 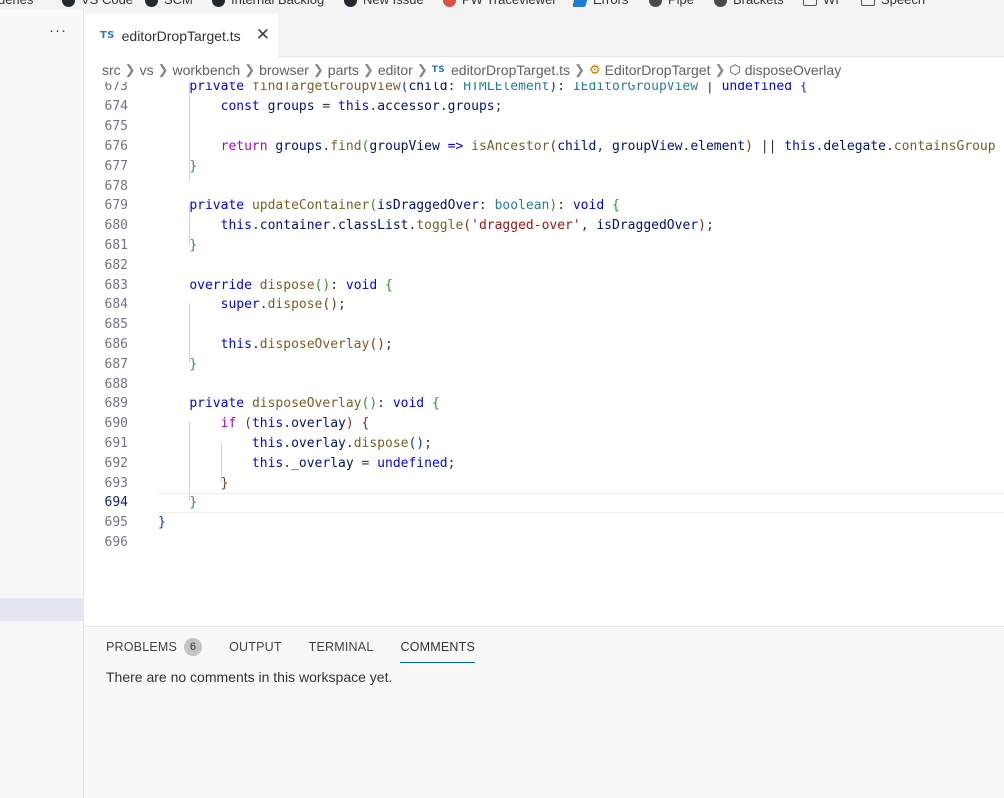 What do you see at coordinates (437, 650) in the screenshot?
I see `tab-comments: COMMENTS` at bounding box center [437, 650].